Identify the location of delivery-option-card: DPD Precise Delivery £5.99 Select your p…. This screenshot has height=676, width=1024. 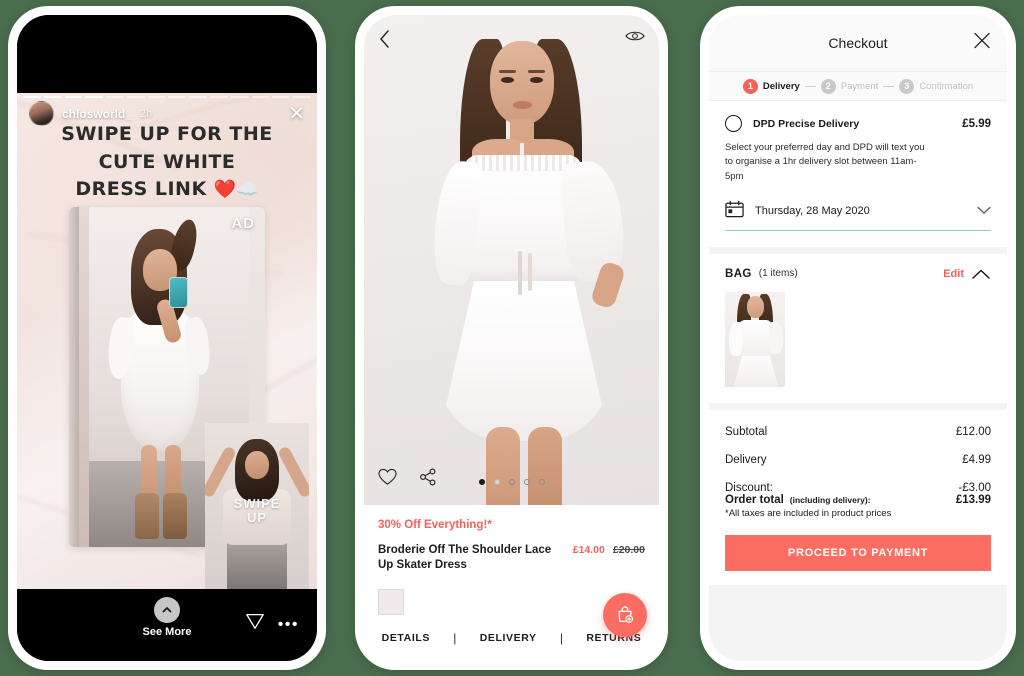
(858, 174).